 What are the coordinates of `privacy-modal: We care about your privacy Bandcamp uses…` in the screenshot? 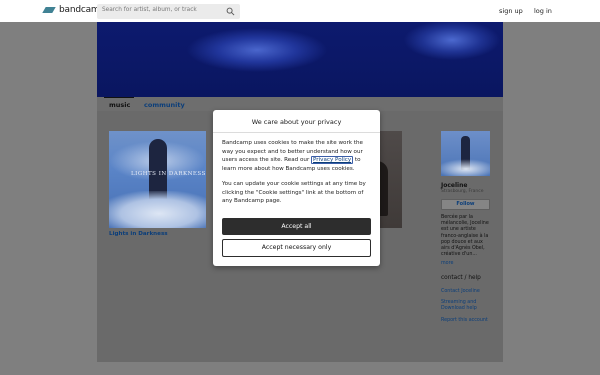 It's located at (296, 188).